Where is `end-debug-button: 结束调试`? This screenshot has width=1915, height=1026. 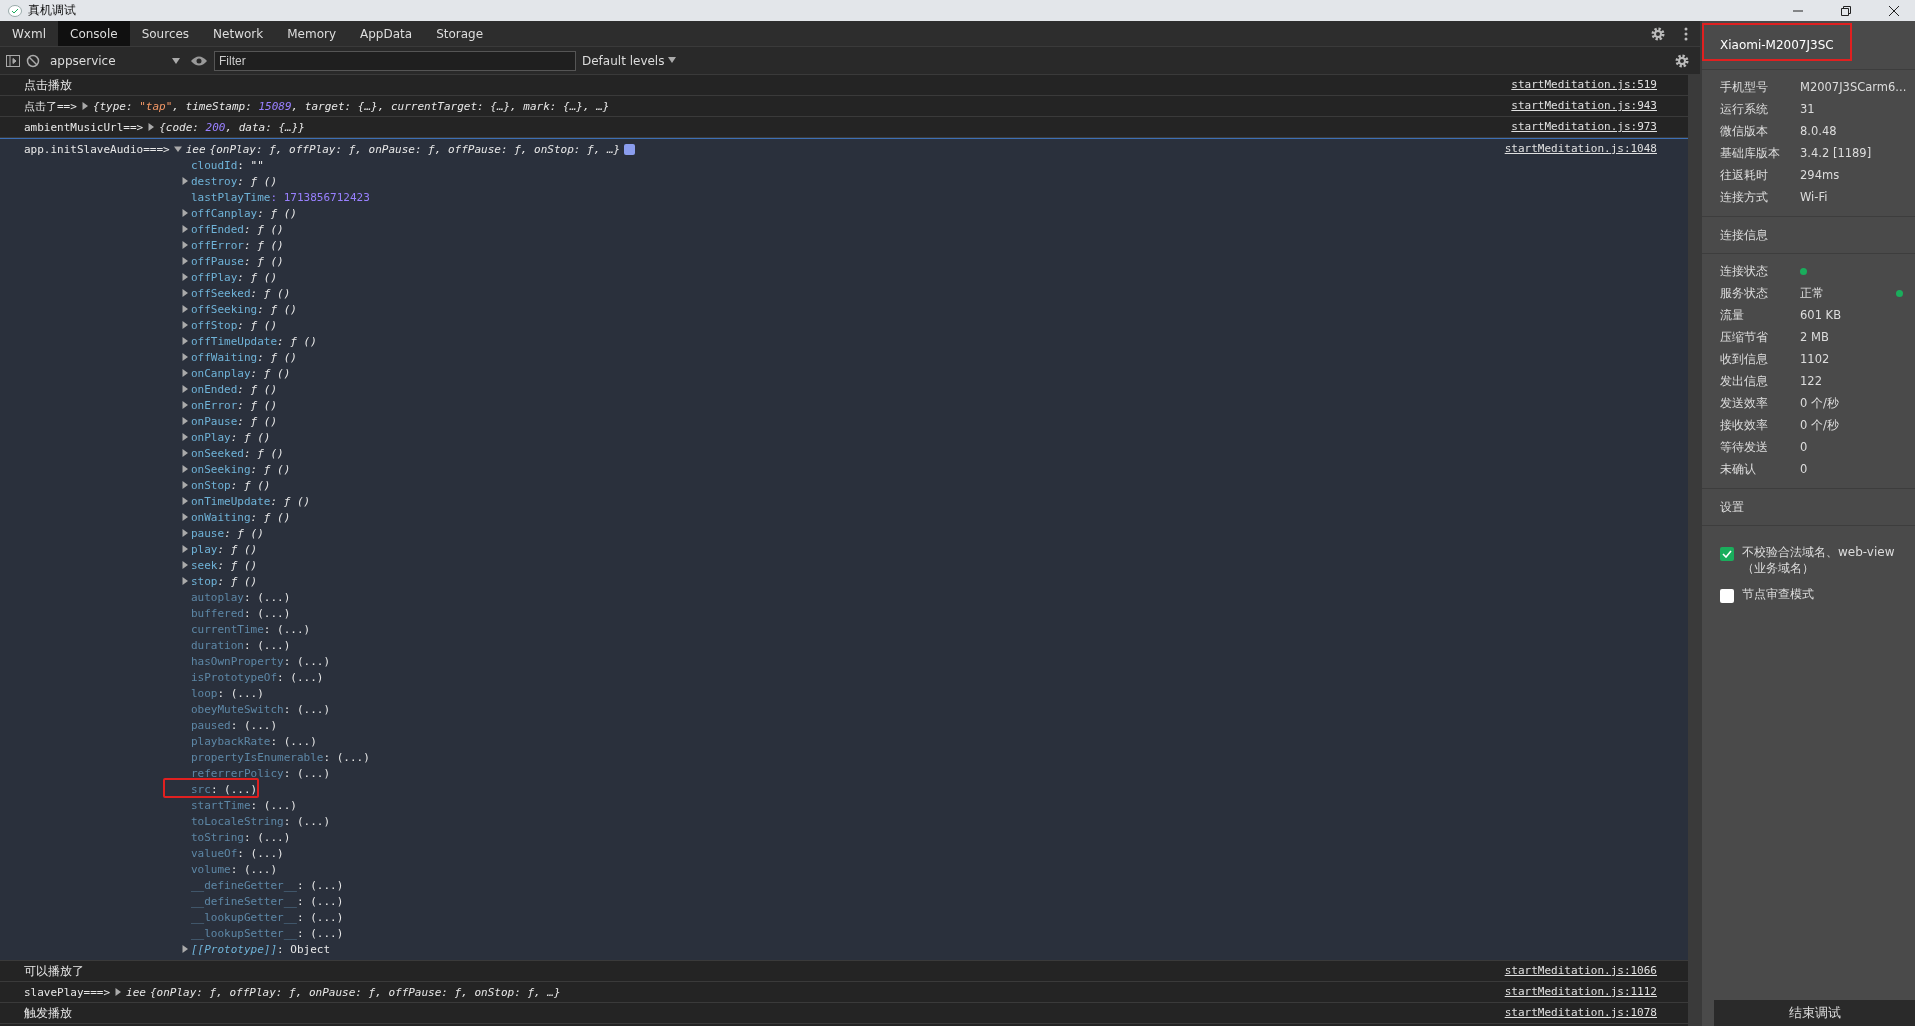 end-debug-button: 结束调试 is located at coordinates (1814, 1013).